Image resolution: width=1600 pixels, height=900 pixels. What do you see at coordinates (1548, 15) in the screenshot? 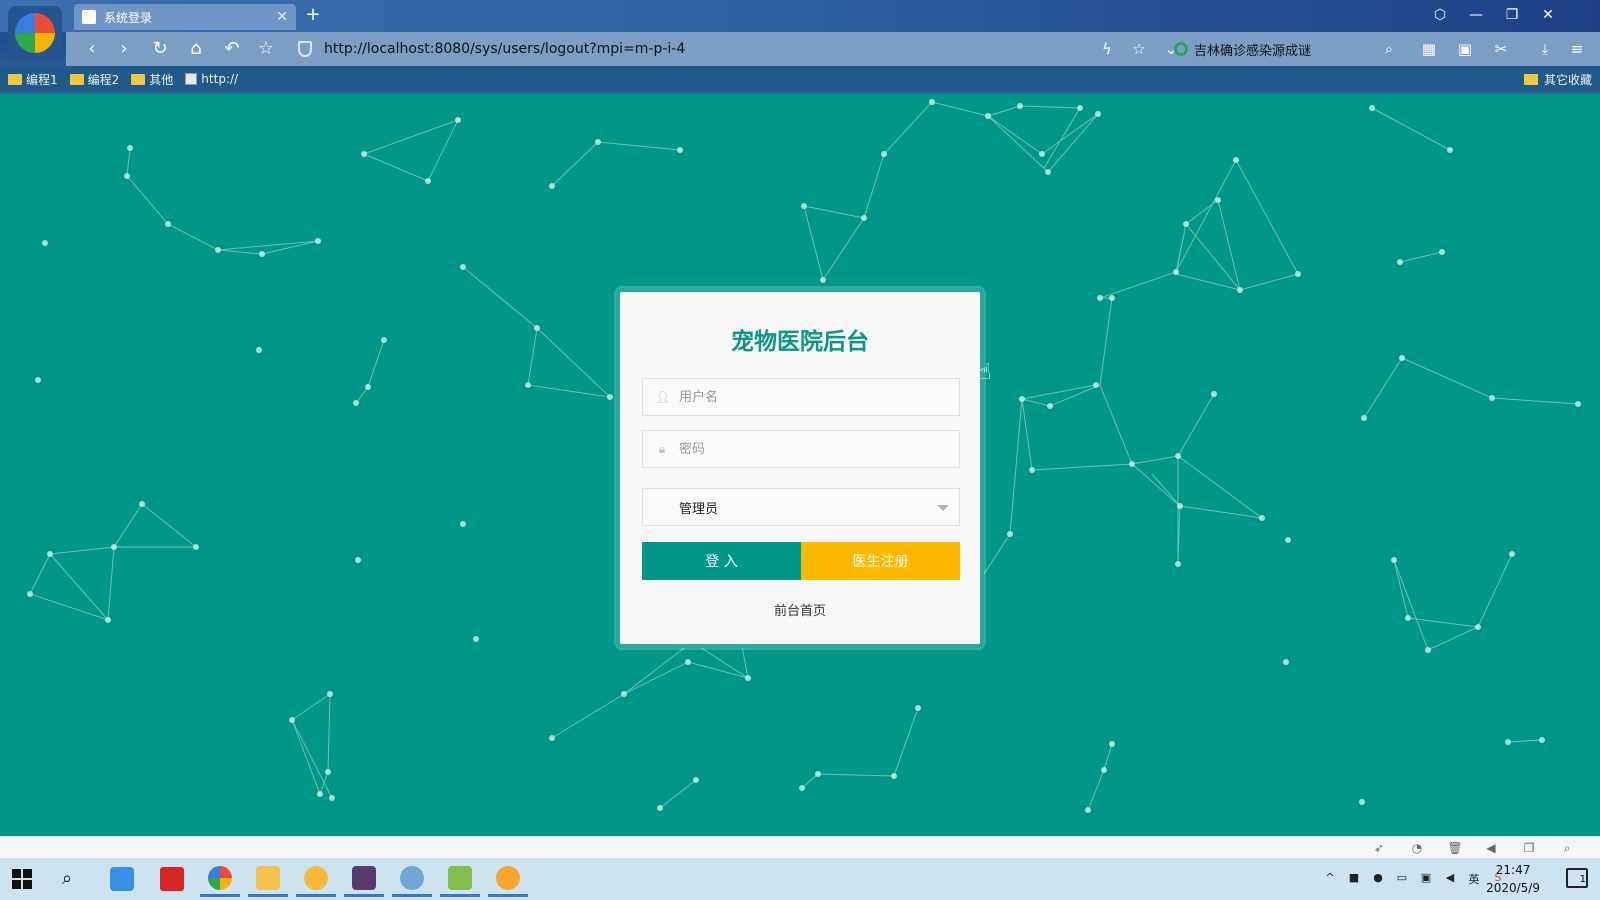
I see `close-window-button: ✕` at bounding box center [1548, 15].